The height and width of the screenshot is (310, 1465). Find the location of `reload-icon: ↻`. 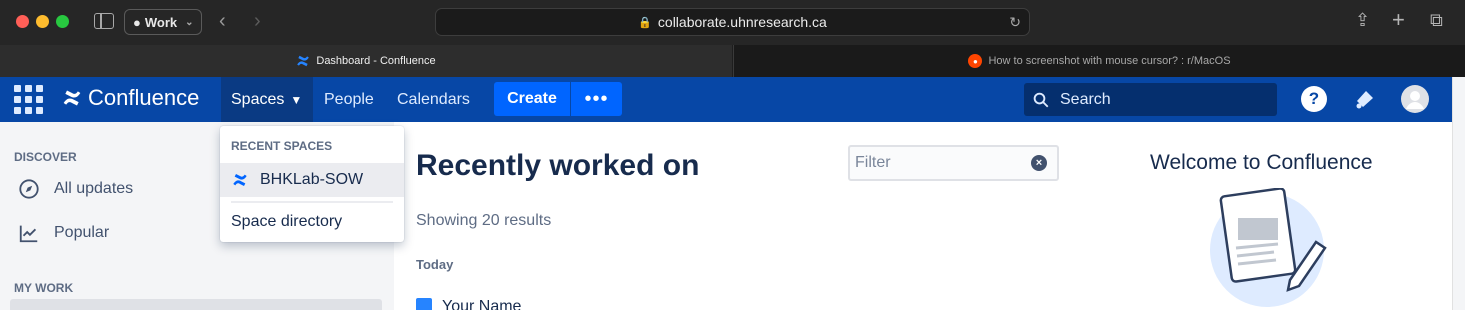

reload-icon: ↻ is located at coordinates (1015, 22).